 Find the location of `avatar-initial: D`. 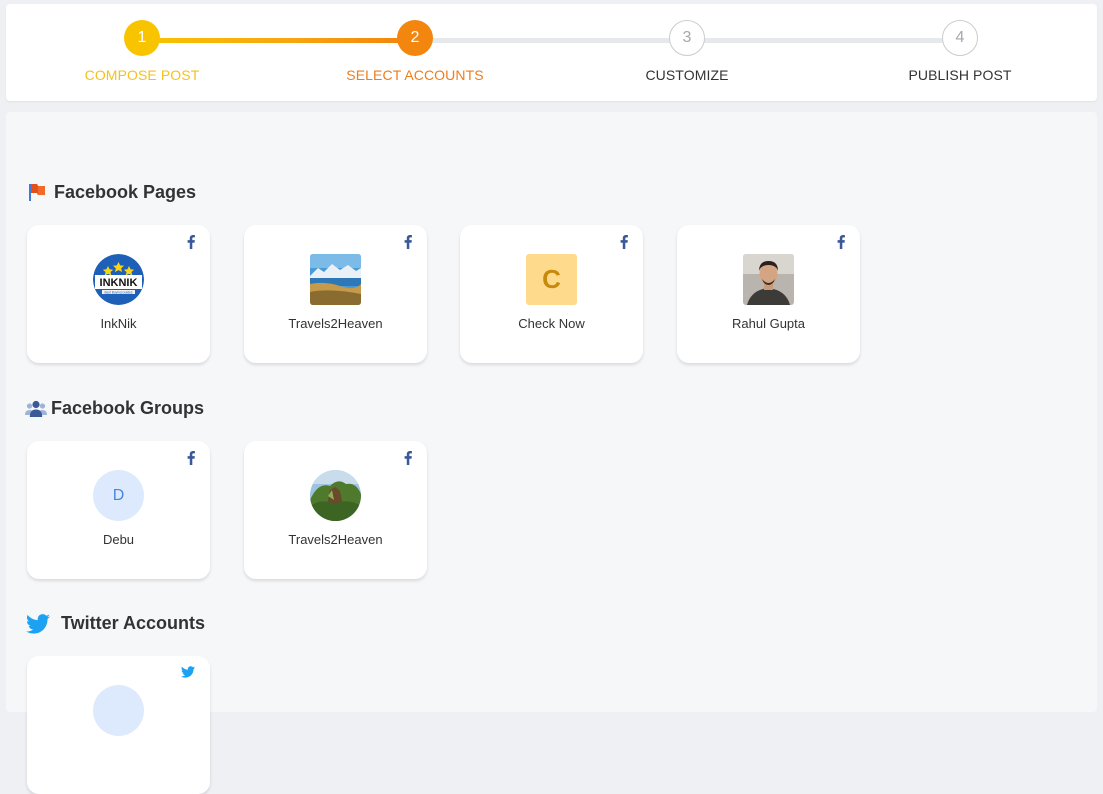

avatar-initial: D is located at coordinates (118, 495).